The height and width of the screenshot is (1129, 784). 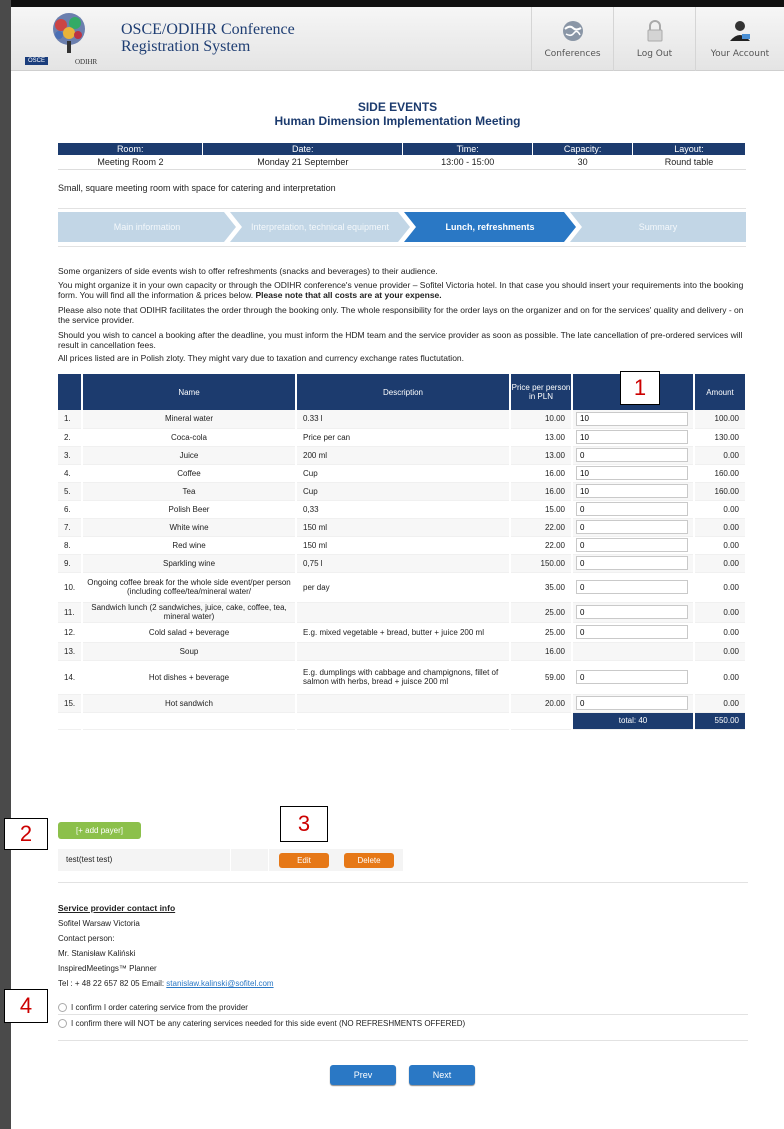 What do you see at coordinates (26, 834) in the screenshot?
I see `callout-2: 2` at bounding box center [26, 834].